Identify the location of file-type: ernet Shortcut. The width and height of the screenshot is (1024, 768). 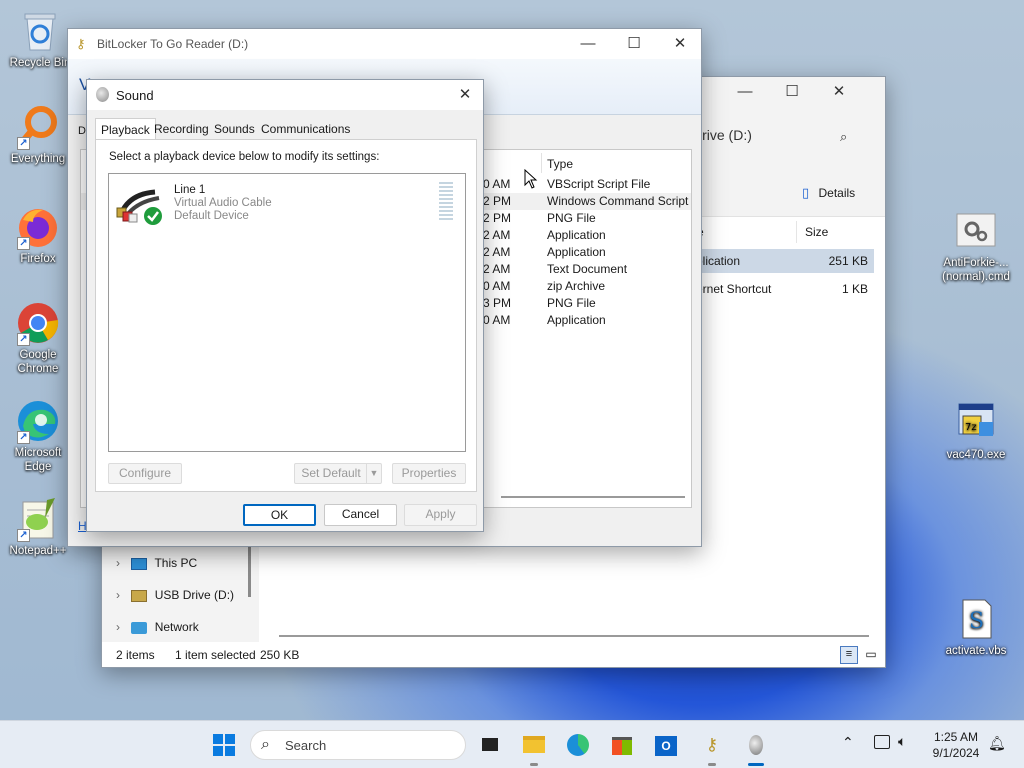
(734, 289).